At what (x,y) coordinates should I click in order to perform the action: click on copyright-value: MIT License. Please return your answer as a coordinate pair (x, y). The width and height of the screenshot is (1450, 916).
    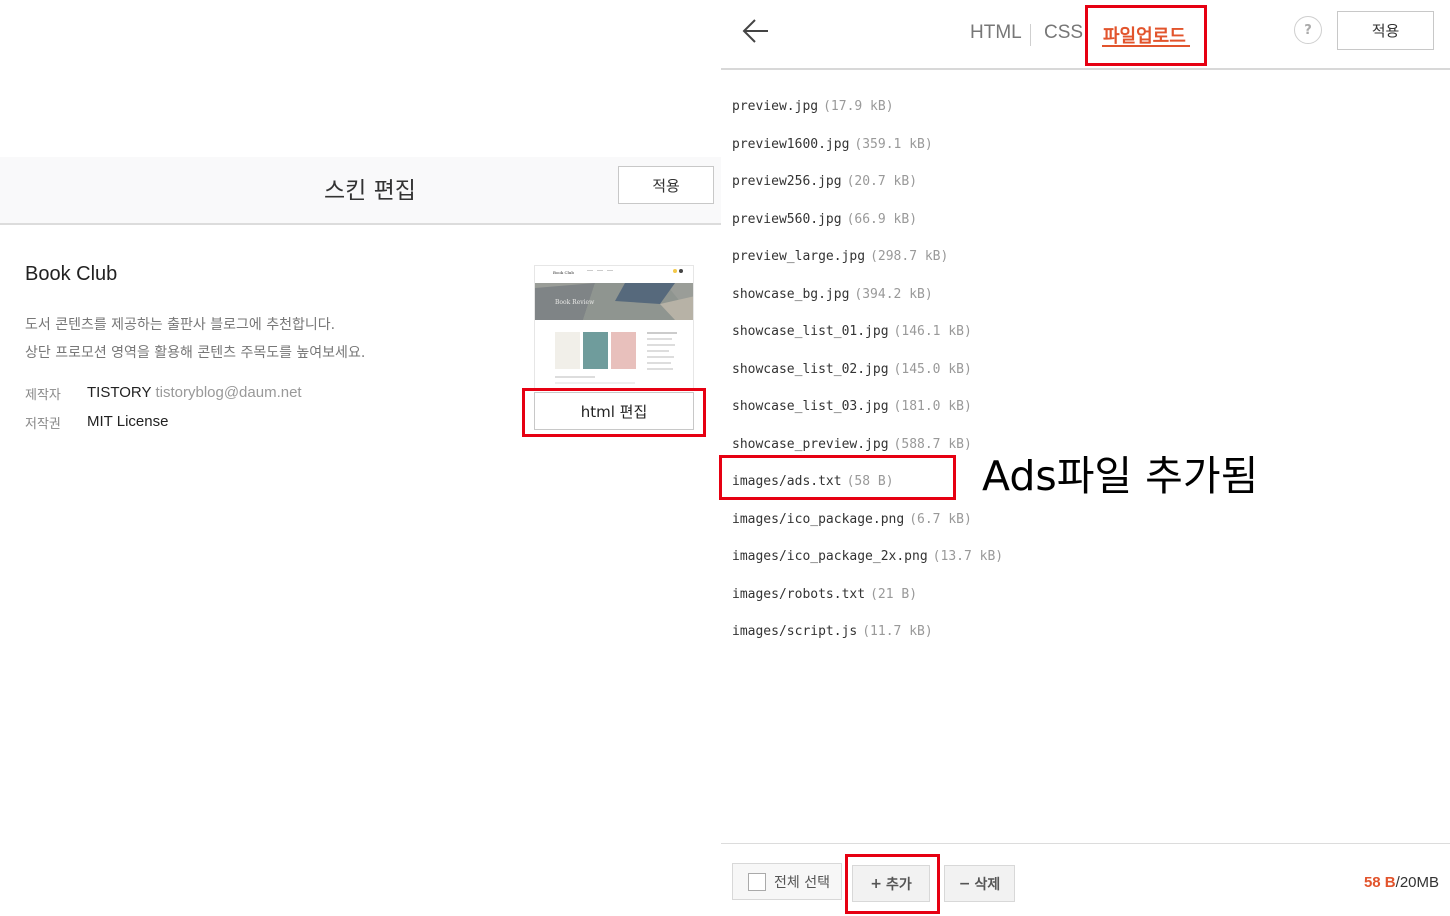
    Looking at the image, I should click on (128, 421).